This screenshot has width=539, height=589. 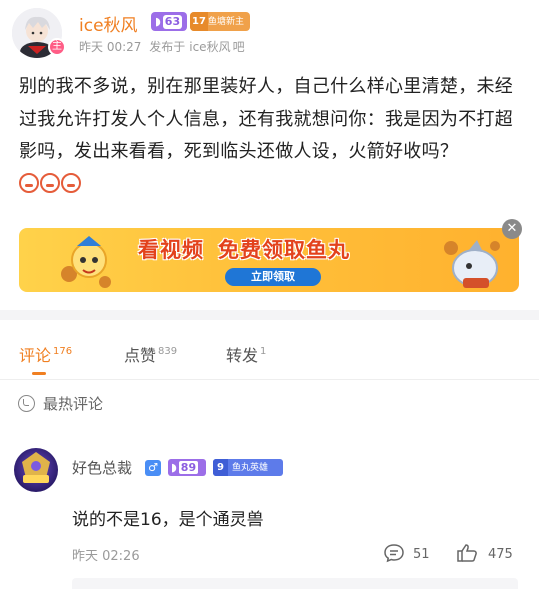 I want to click on owner-badge: 主, so click(x=57, y=47).